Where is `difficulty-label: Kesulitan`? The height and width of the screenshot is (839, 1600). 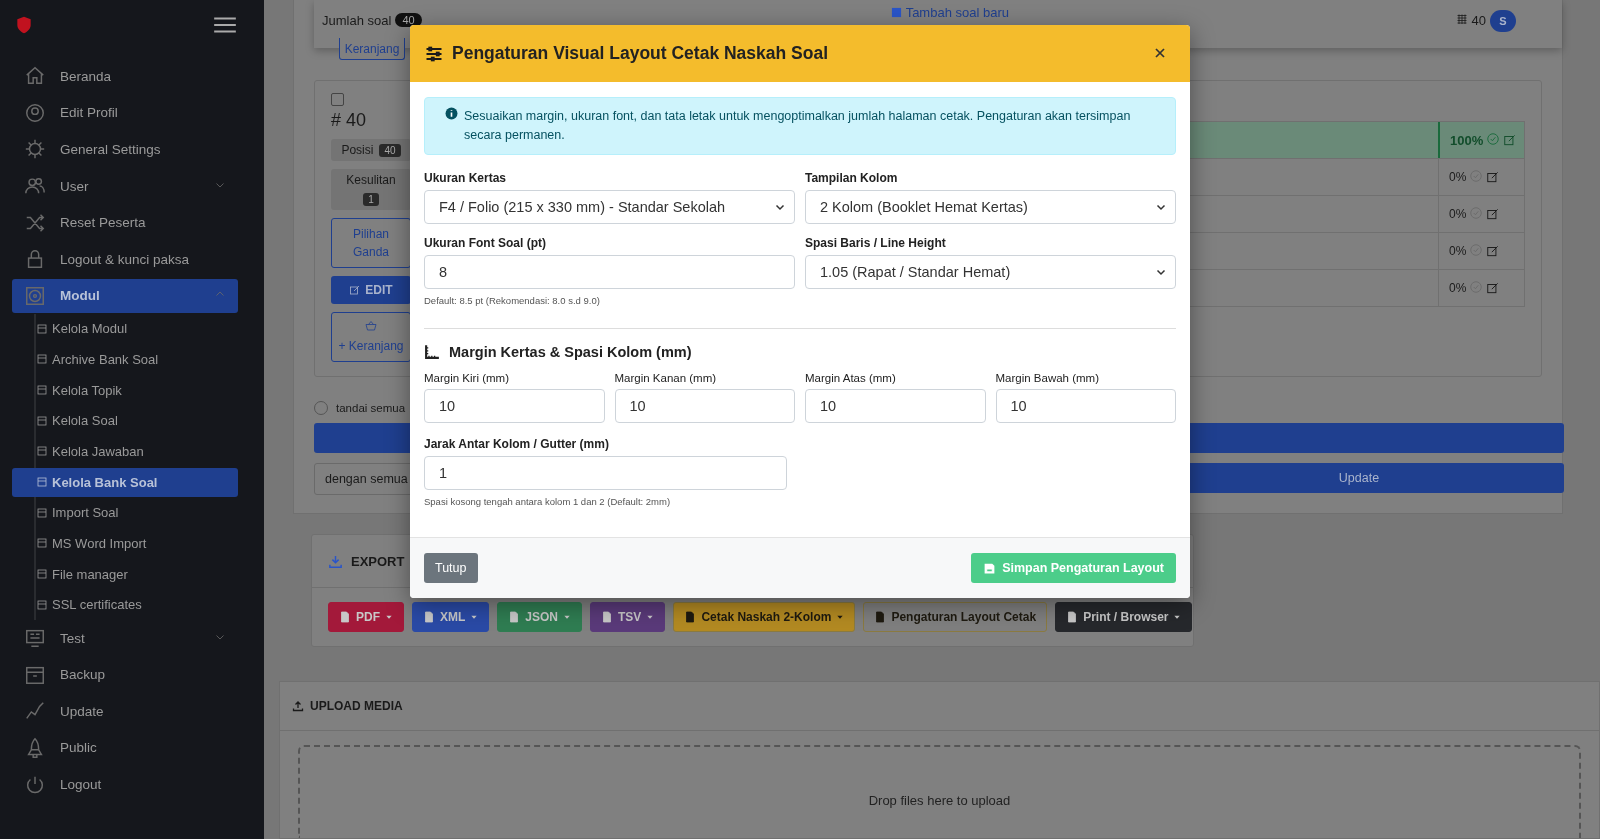
difficulty-label: Kesulitan is located at coordinates (371, 180).